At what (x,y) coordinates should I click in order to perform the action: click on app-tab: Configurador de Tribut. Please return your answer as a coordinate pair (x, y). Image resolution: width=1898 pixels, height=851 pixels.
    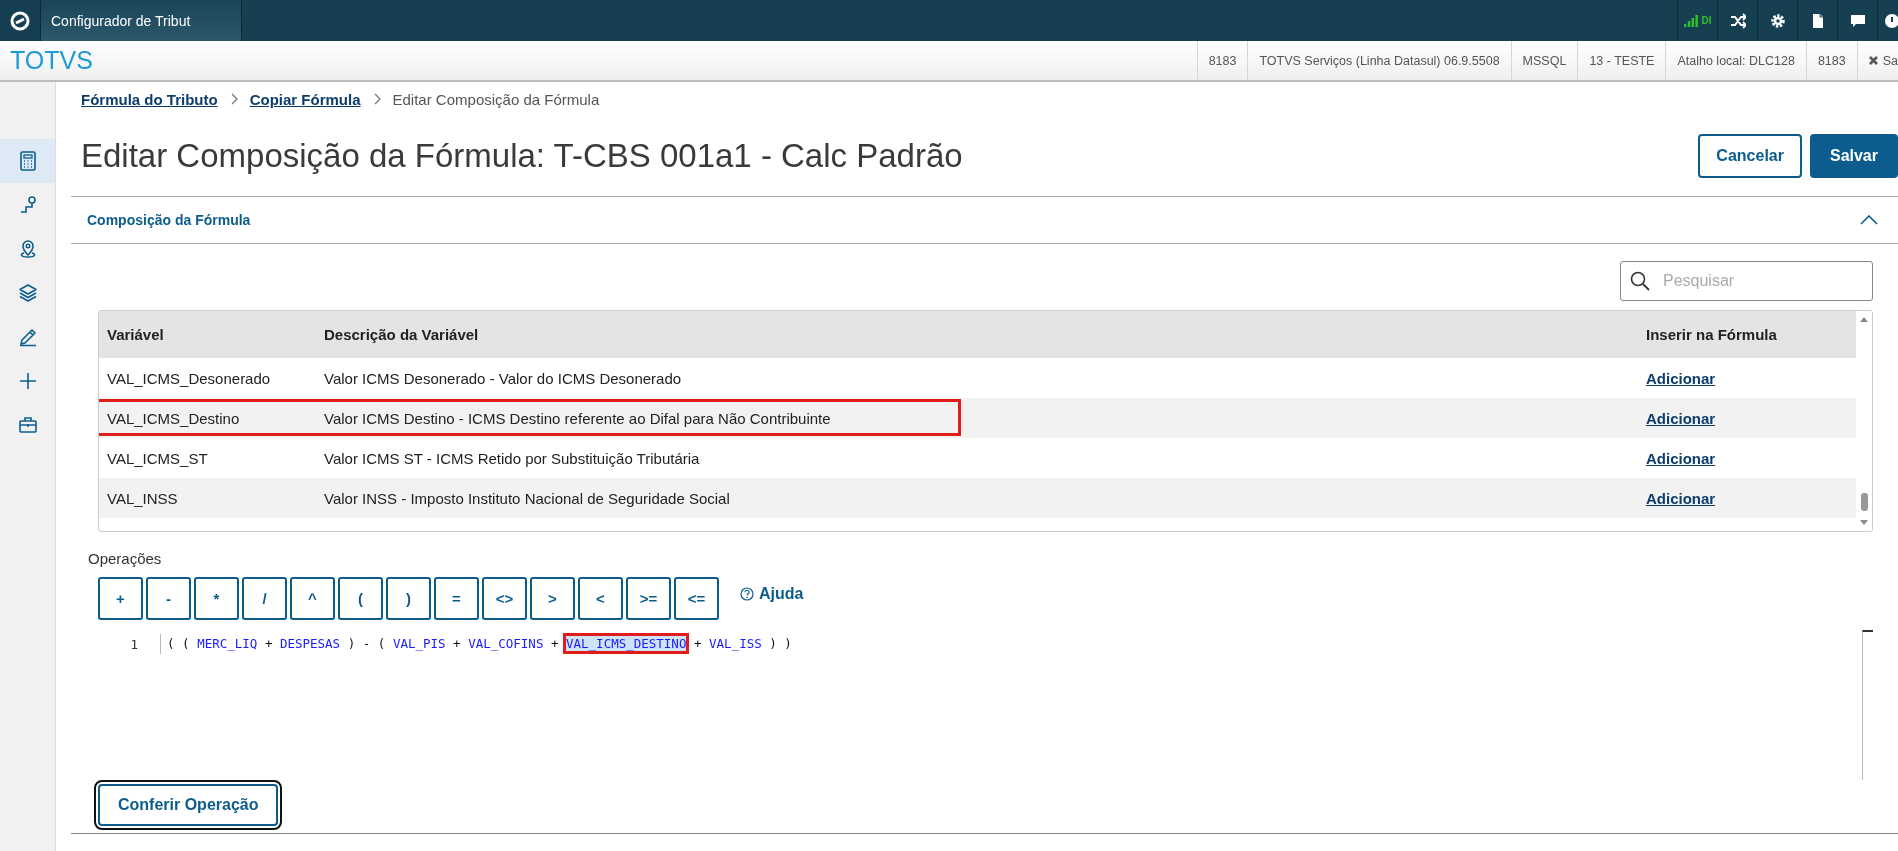
    Looking at the image, I should click on (141, 20).